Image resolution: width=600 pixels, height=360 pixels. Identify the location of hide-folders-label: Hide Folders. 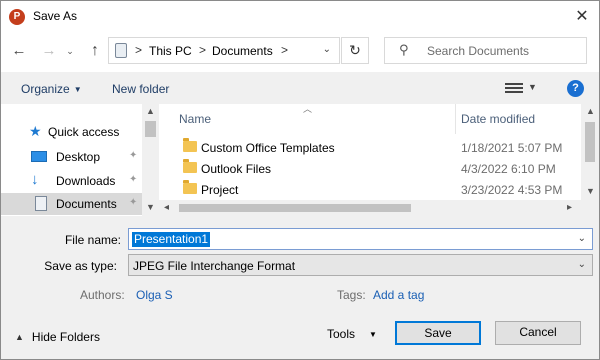
(65, 337).